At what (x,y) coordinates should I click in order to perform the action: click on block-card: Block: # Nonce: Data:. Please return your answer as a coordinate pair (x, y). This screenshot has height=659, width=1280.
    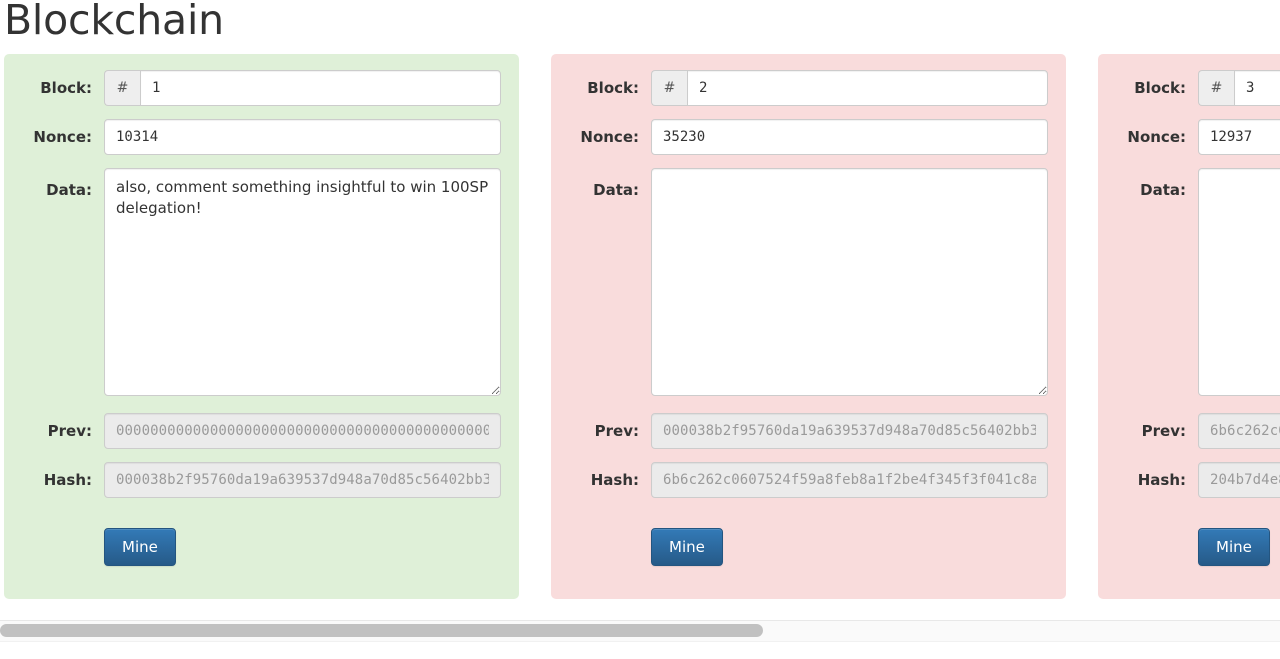
    Looking at the image, I should click on (1189, 326).